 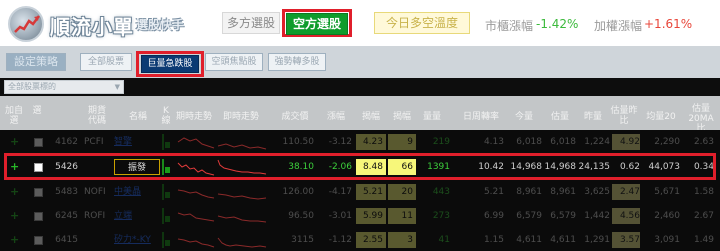 I want to click on stock-name-link: 矽力*-KY, so click(x=137, y=240).